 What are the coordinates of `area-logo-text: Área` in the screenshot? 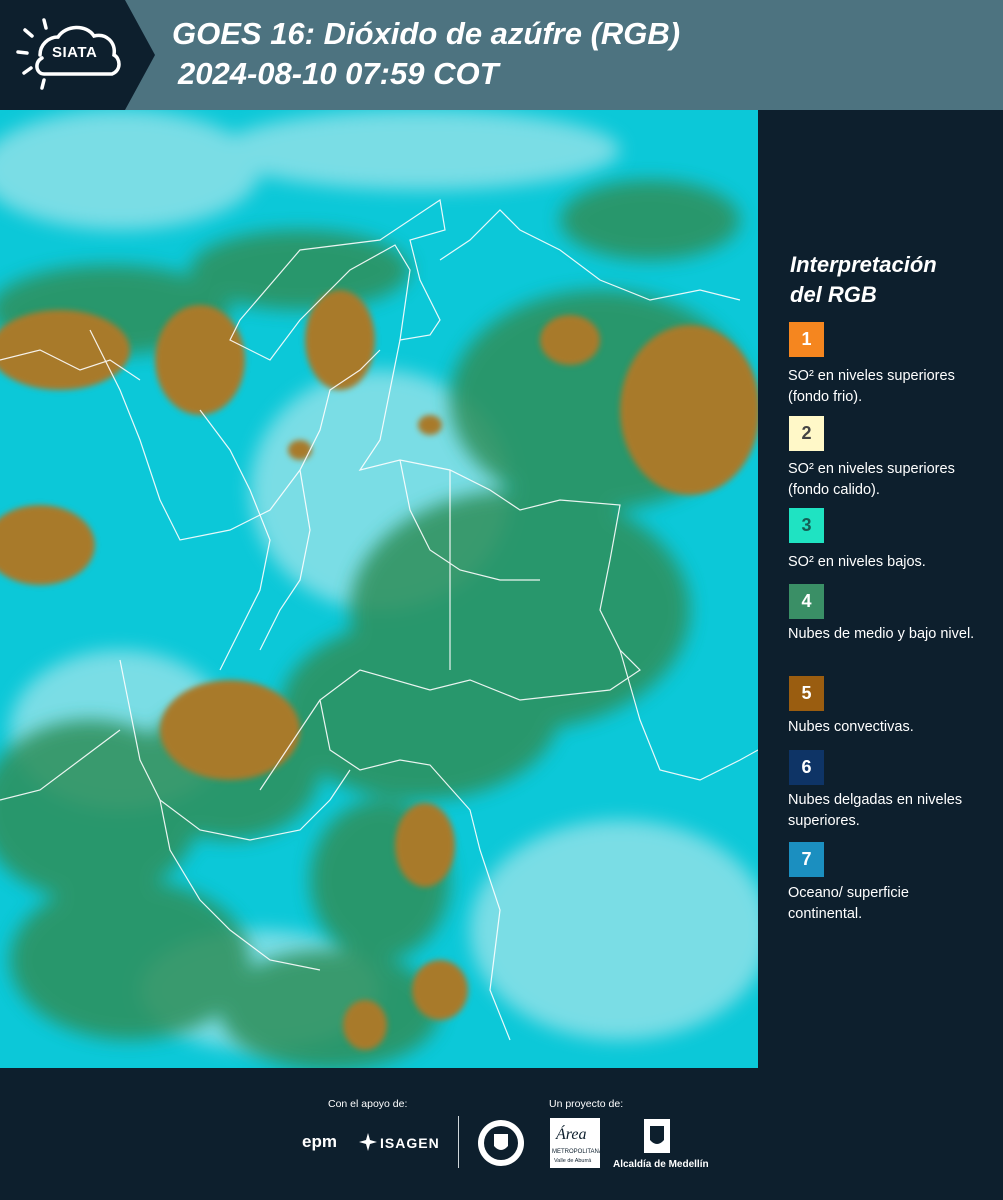 It's located at (571, 1134).